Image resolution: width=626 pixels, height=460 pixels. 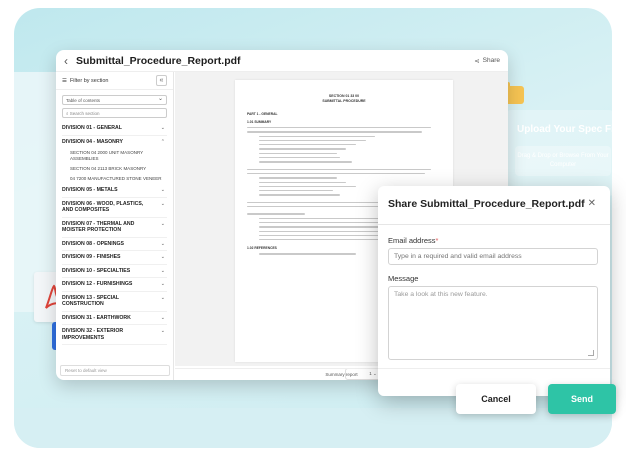 What do you see at coordinates (477, 61) in the screenshot?
I see `share-icon: ⋖` at bounding box center [477, 61].